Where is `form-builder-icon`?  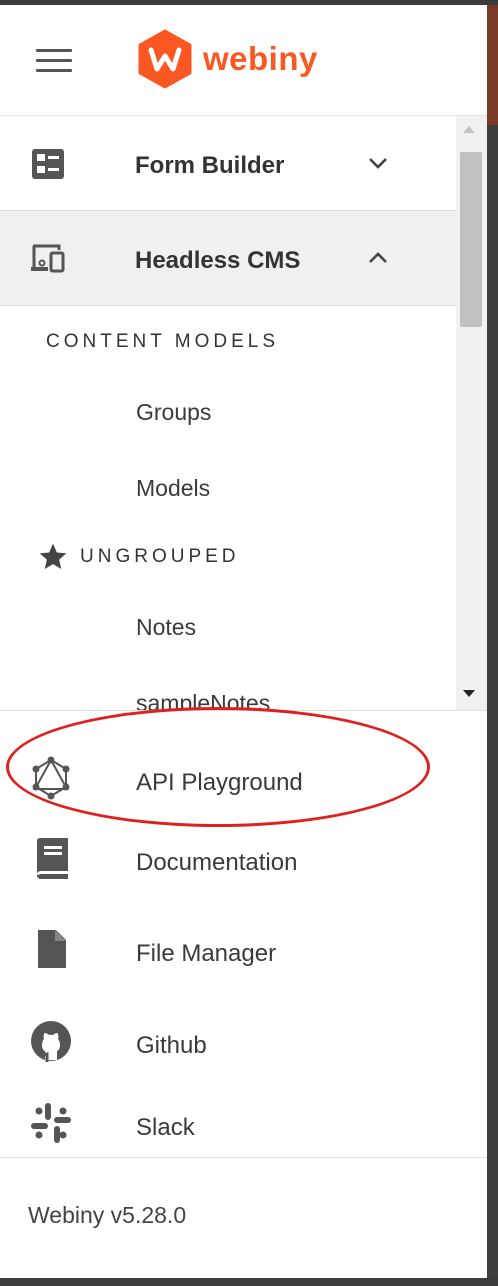 form-builder-icon is located at coordinates (48, 164).